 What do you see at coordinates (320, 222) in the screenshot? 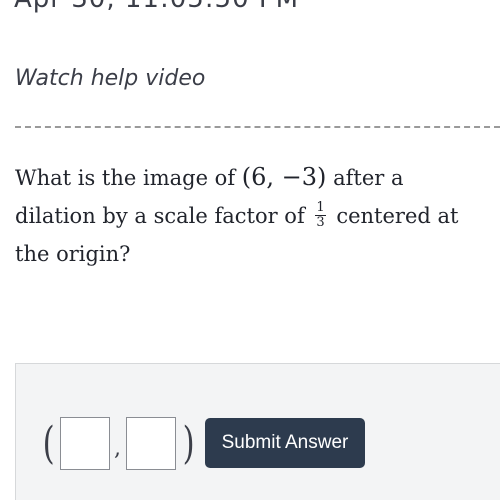
I see `fraction-denominator: 3` at bounding box center [320, 222].